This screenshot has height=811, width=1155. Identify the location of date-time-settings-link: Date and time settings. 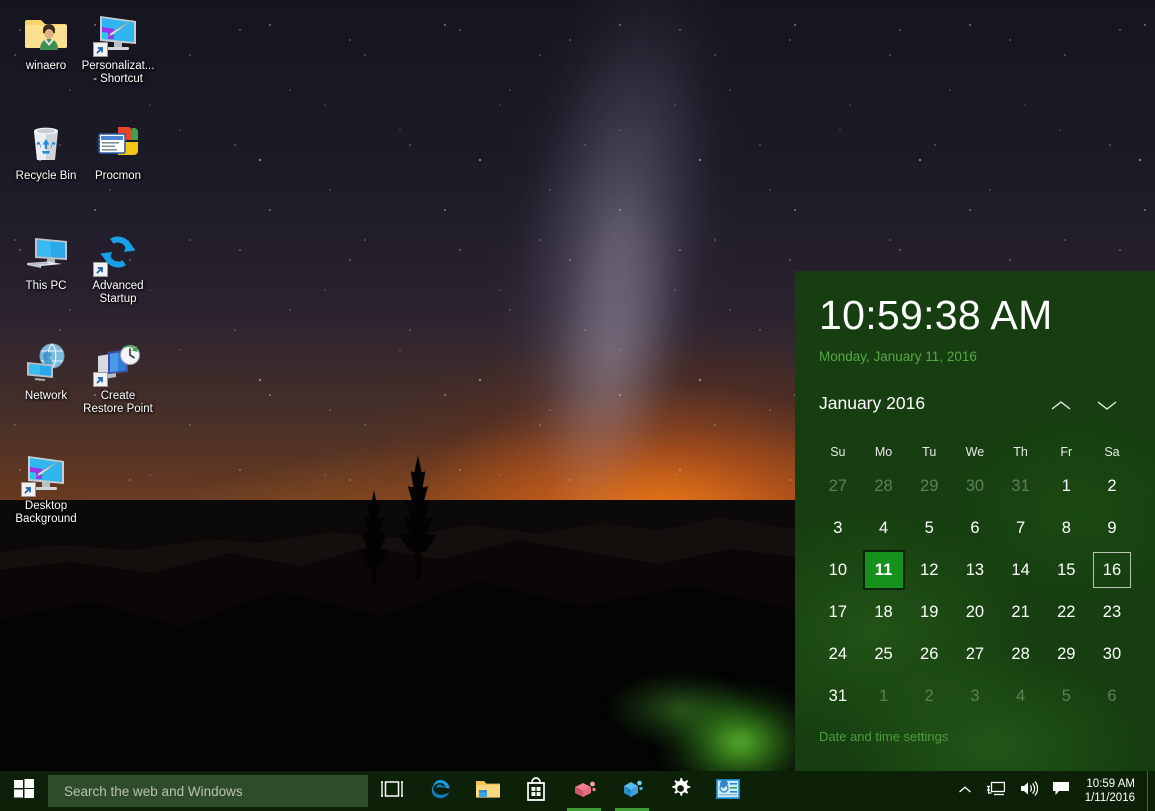
(883, 736).